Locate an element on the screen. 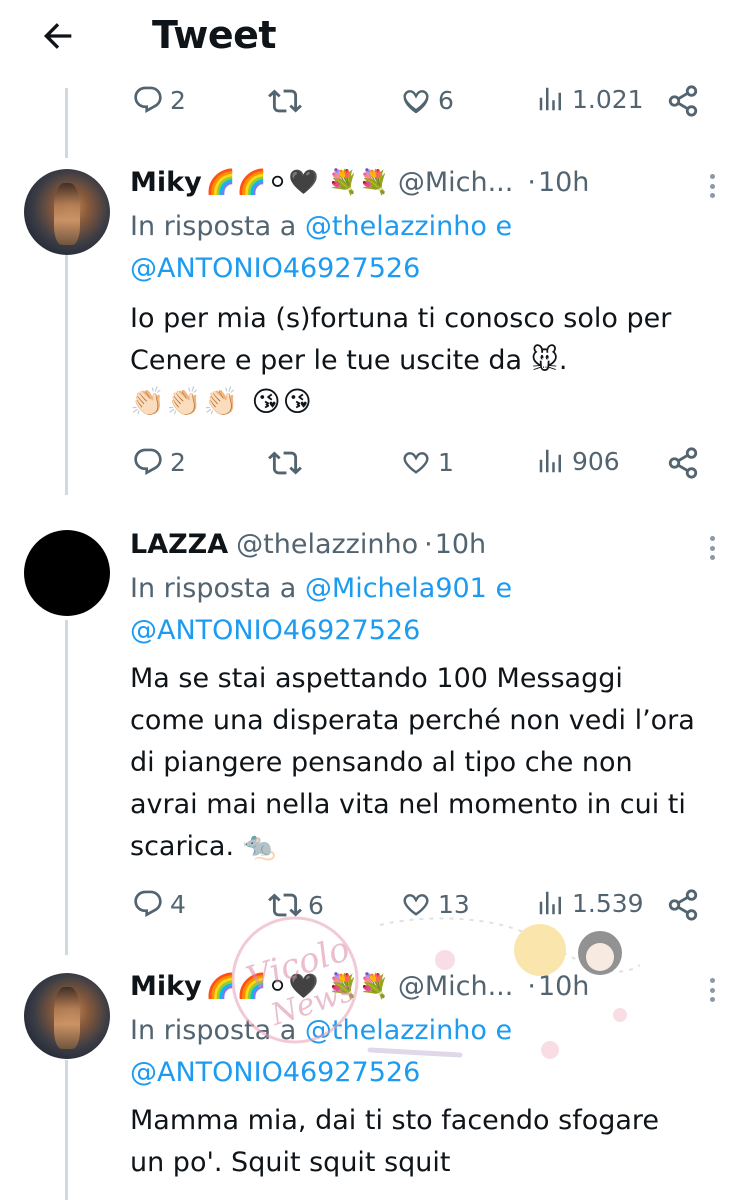 This screenshot has width=751, height=1200. emoji-line: 👏🏻👏🏻👏🏻 😘😘 is located at coordinates (222, 401).